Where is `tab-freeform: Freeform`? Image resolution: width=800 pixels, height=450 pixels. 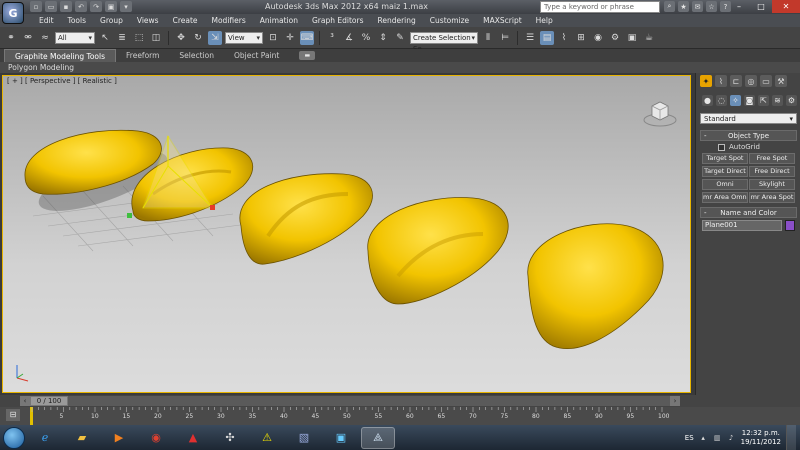
tab-freeform: Freeform is located at coordinates (142, 55).